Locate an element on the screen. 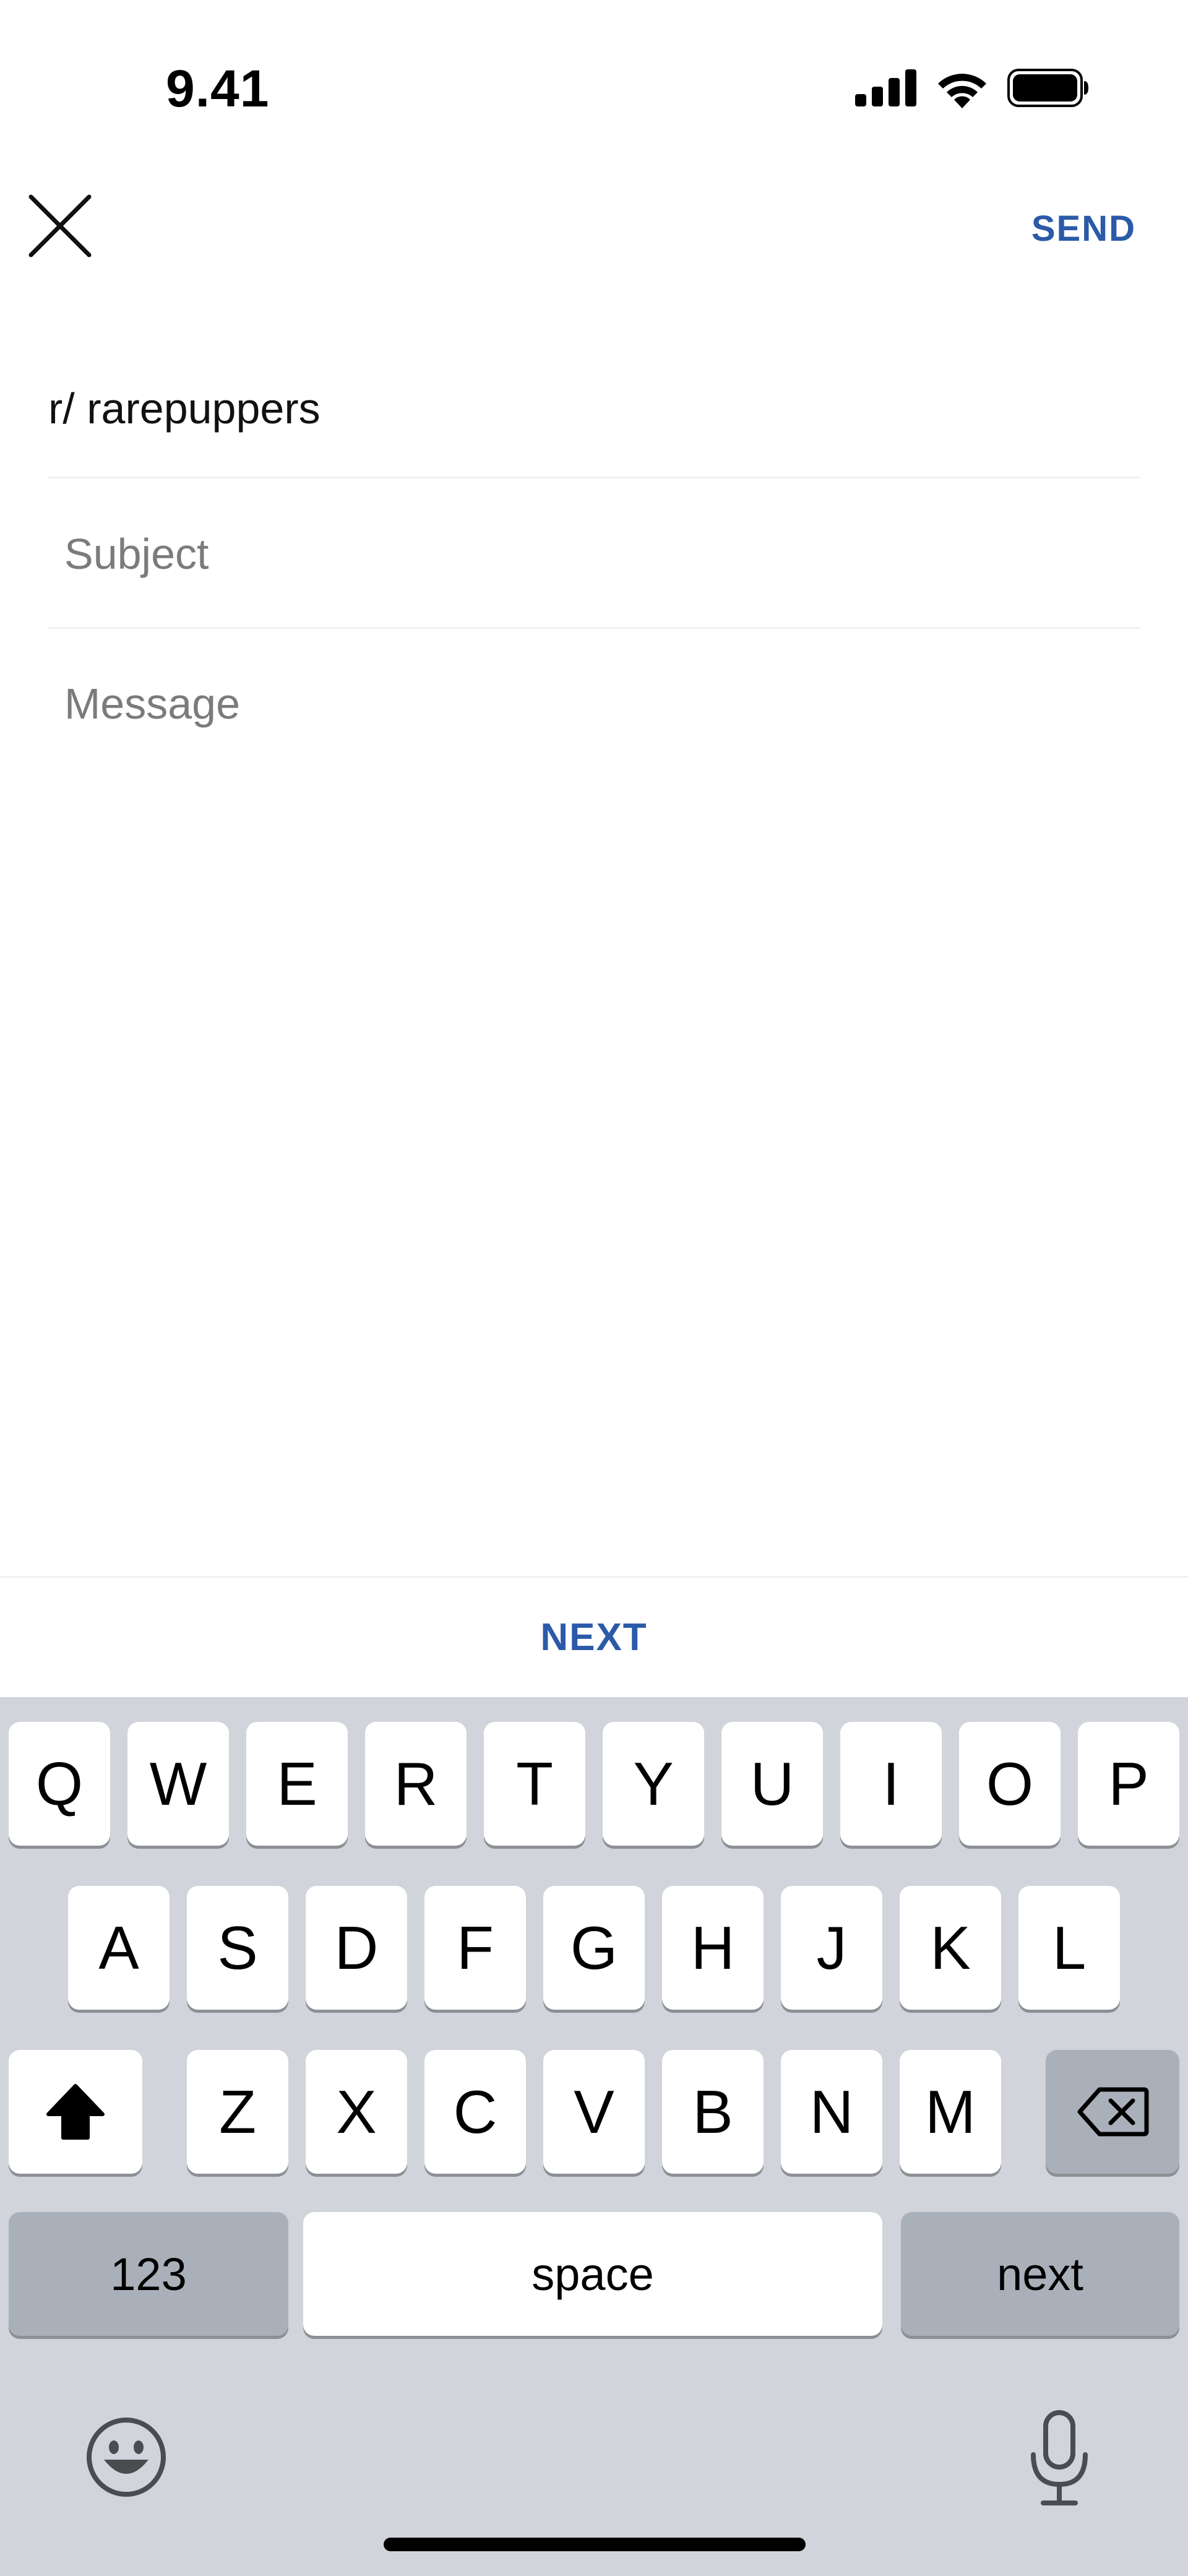 The height and width of the screenshot is (2576, 1188). key-l: L is located at coordinates (1069, 1948).